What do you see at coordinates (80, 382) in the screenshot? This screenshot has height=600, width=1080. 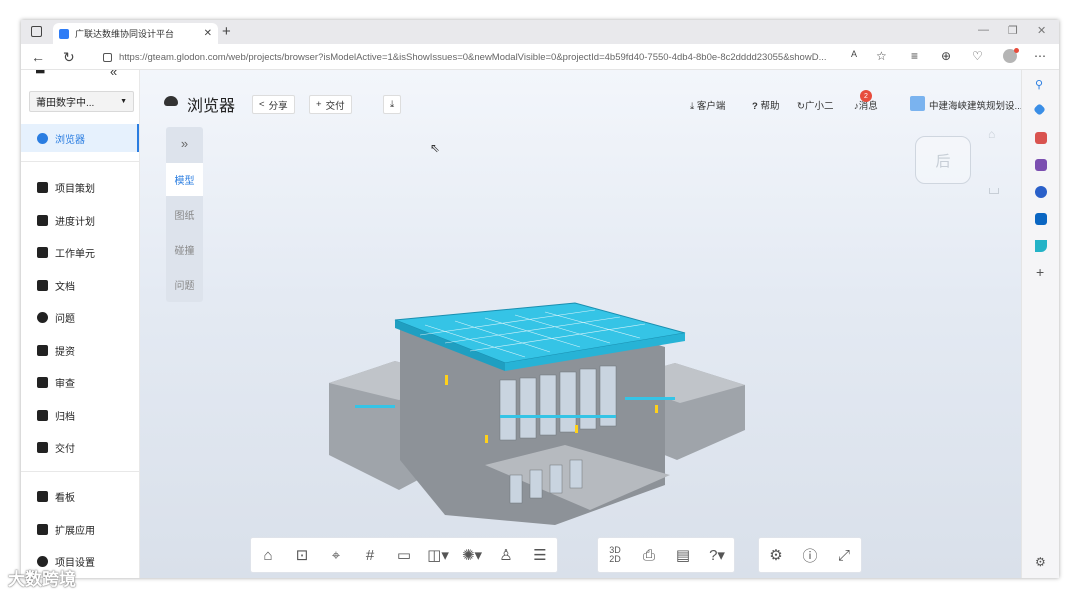 I see `sidebar-item-review: 审查` at bounding box center [80, 382].